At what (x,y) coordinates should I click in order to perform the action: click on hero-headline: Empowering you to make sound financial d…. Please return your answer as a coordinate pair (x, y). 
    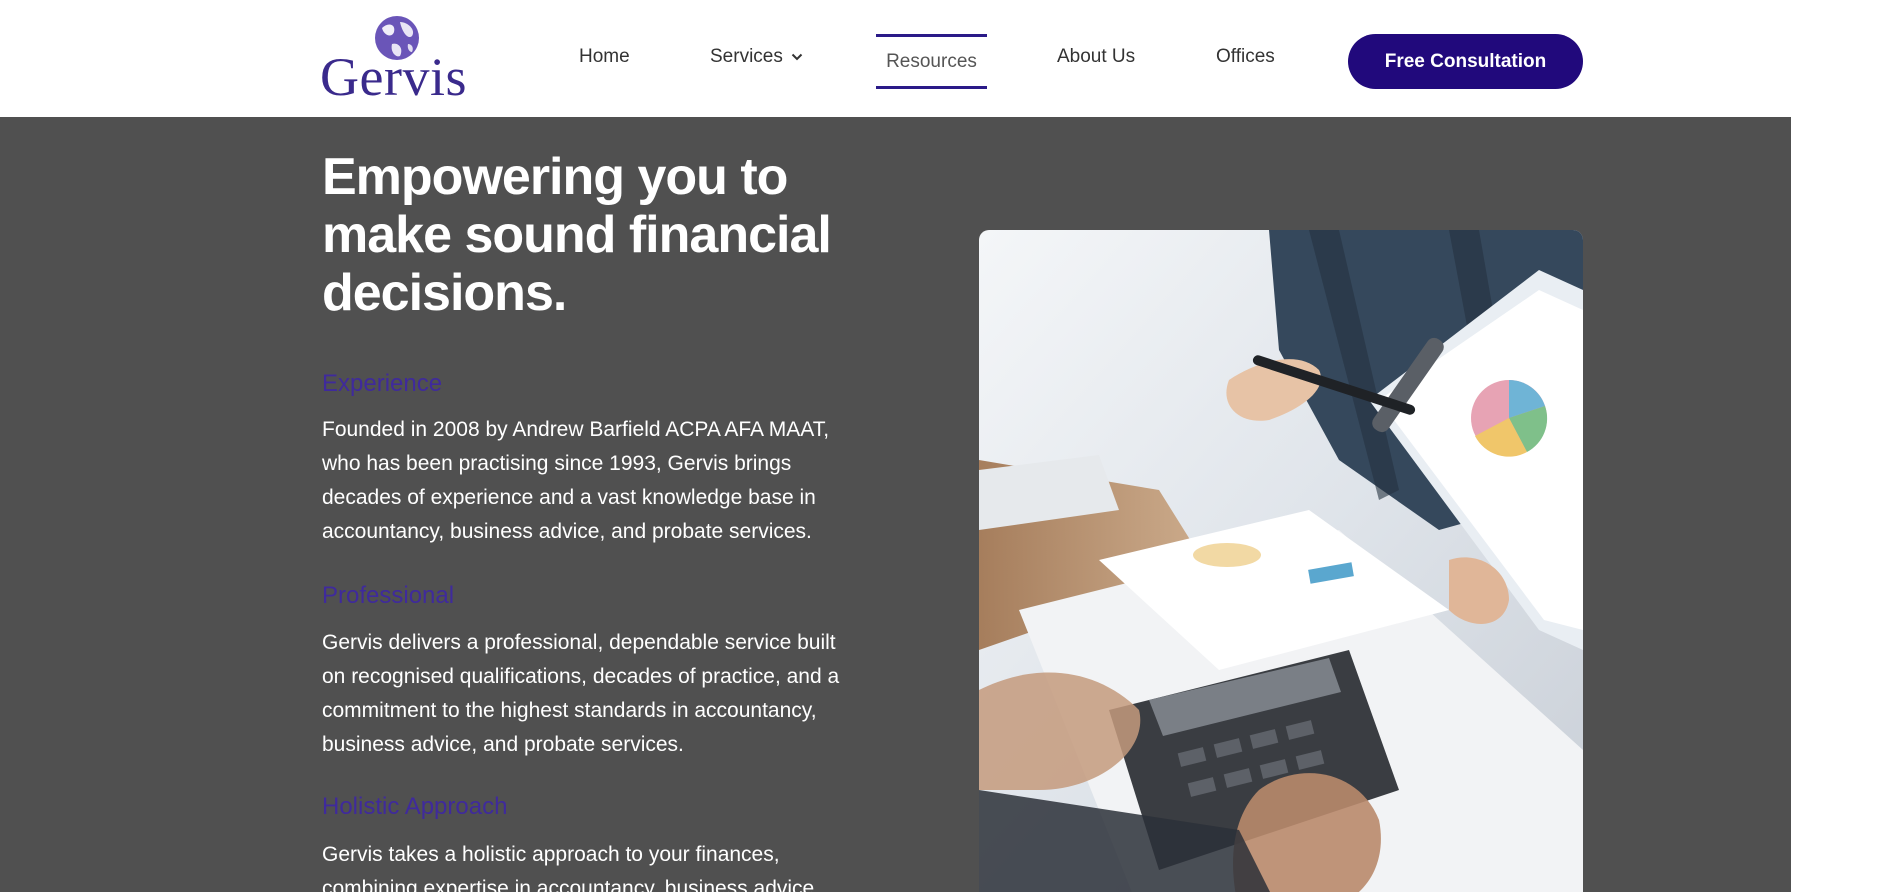
    Looking at the image, I should click on (577, 235).